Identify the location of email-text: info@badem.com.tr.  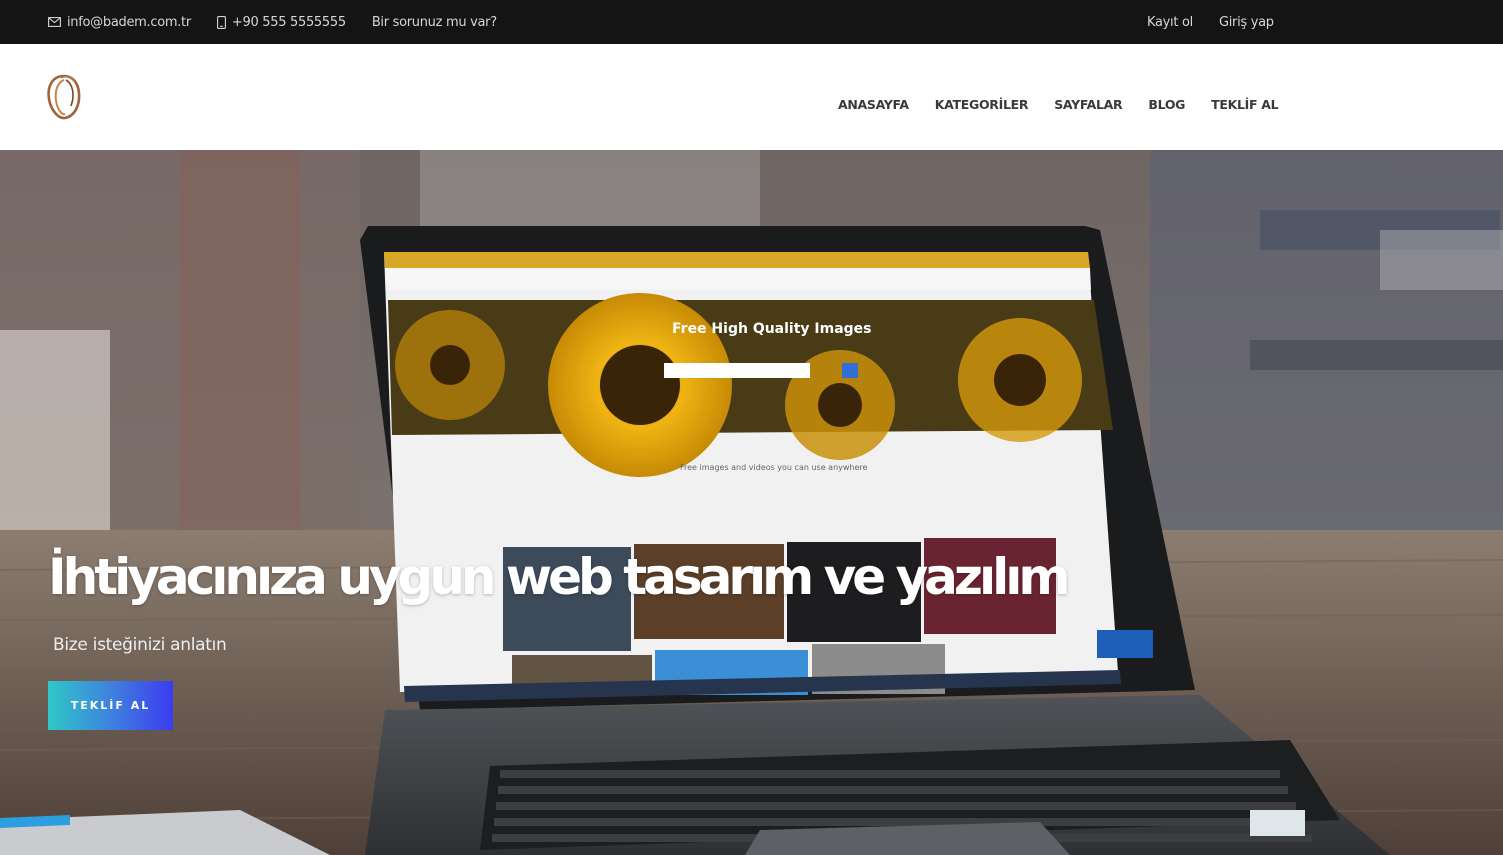
(129, 22).